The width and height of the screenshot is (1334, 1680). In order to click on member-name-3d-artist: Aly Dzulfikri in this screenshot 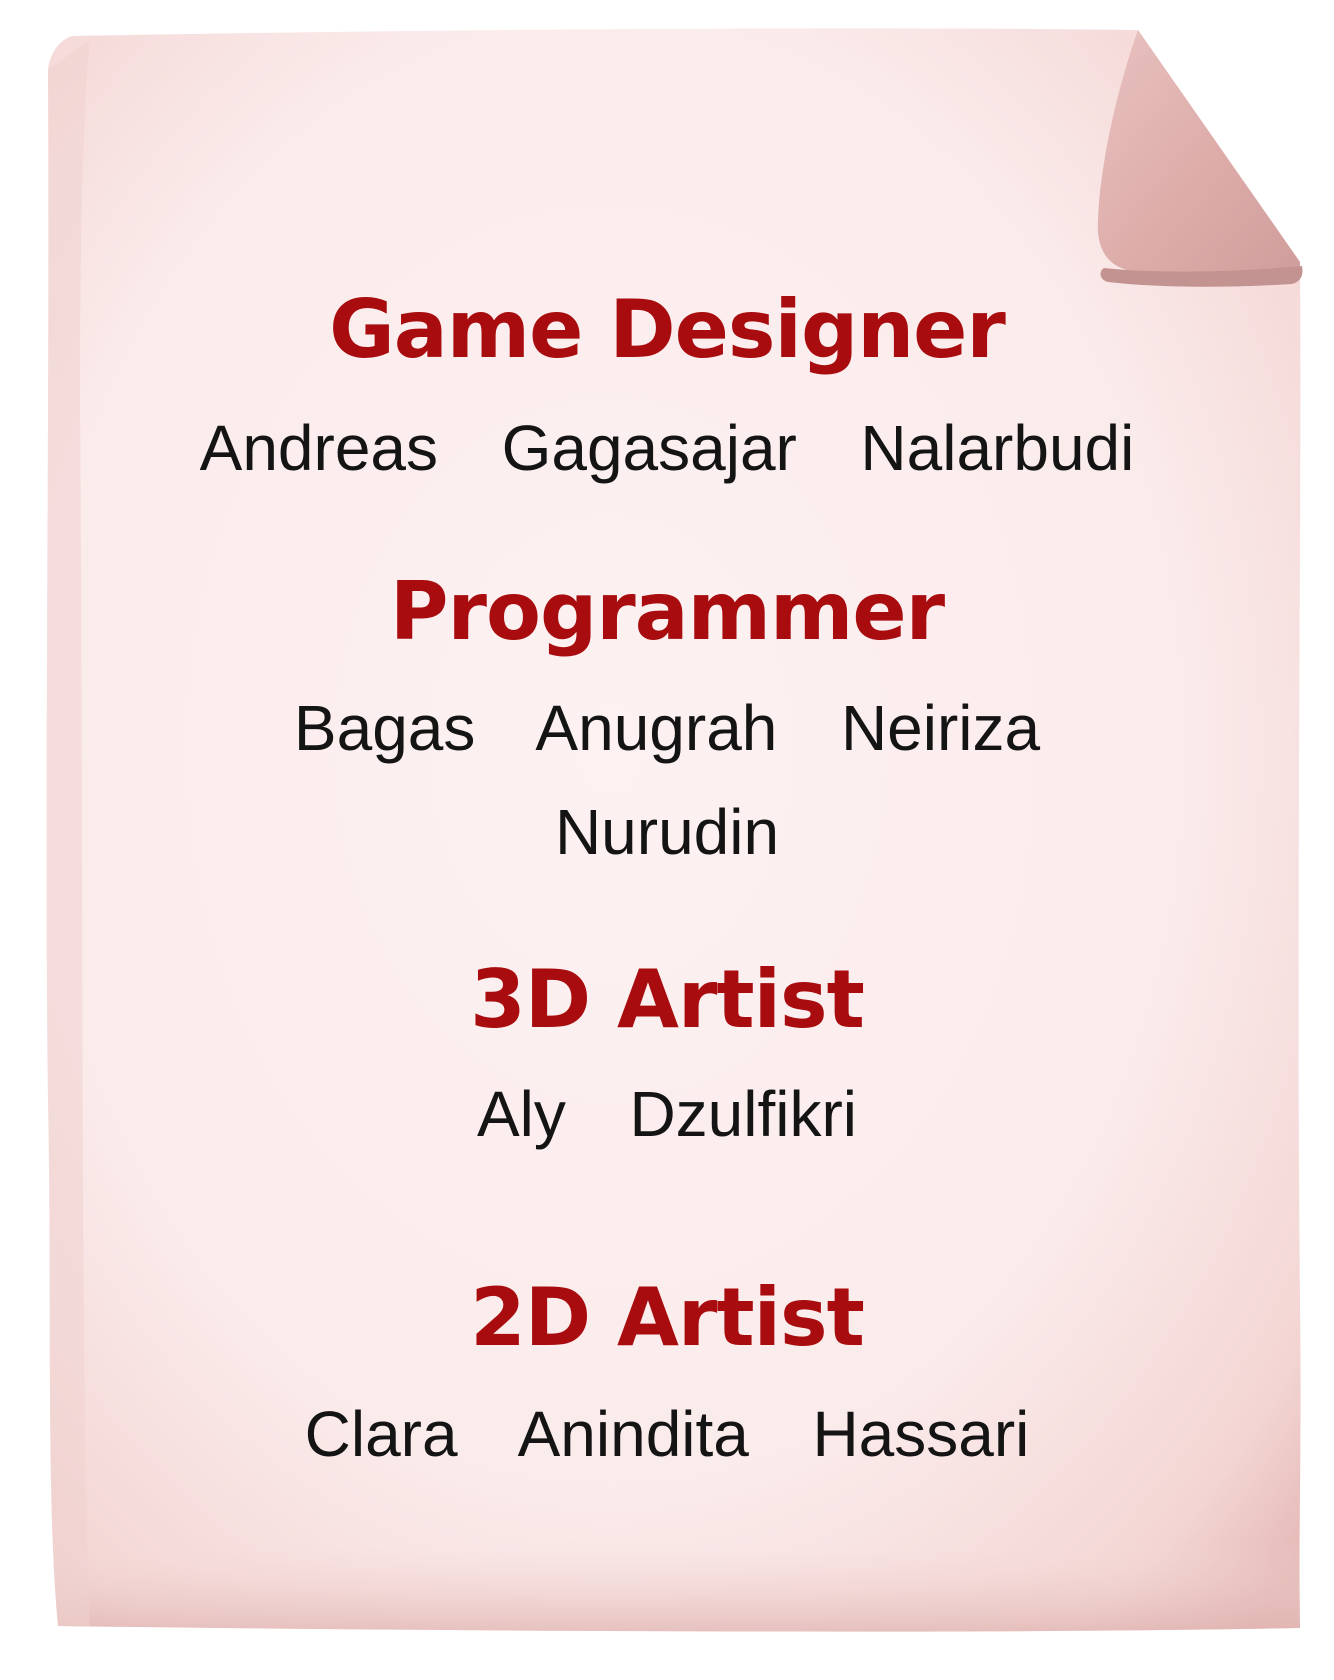, I will do `click(667, 1114)`.